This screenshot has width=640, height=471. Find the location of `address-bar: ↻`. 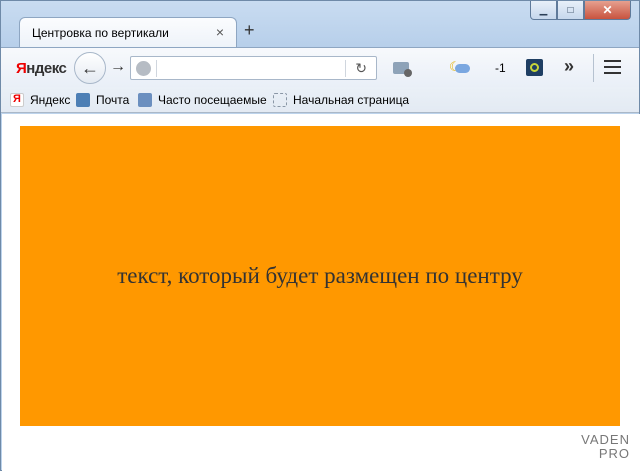

address-bar: ↻ is located at coordinates (253, 68).